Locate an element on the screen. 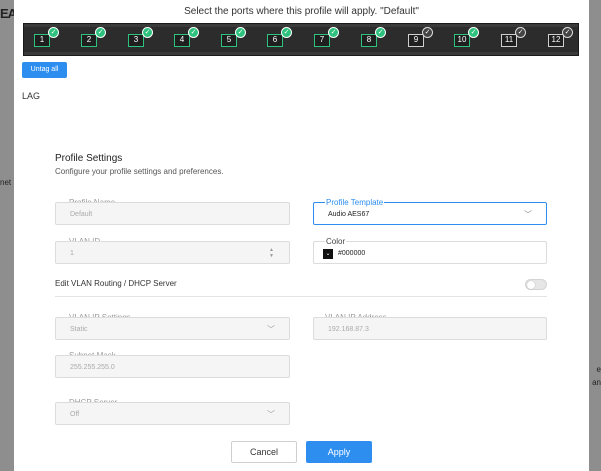 The height and width of the screenshot is (471, 601). color-value: #000000 is located at coordinates (352, 253).